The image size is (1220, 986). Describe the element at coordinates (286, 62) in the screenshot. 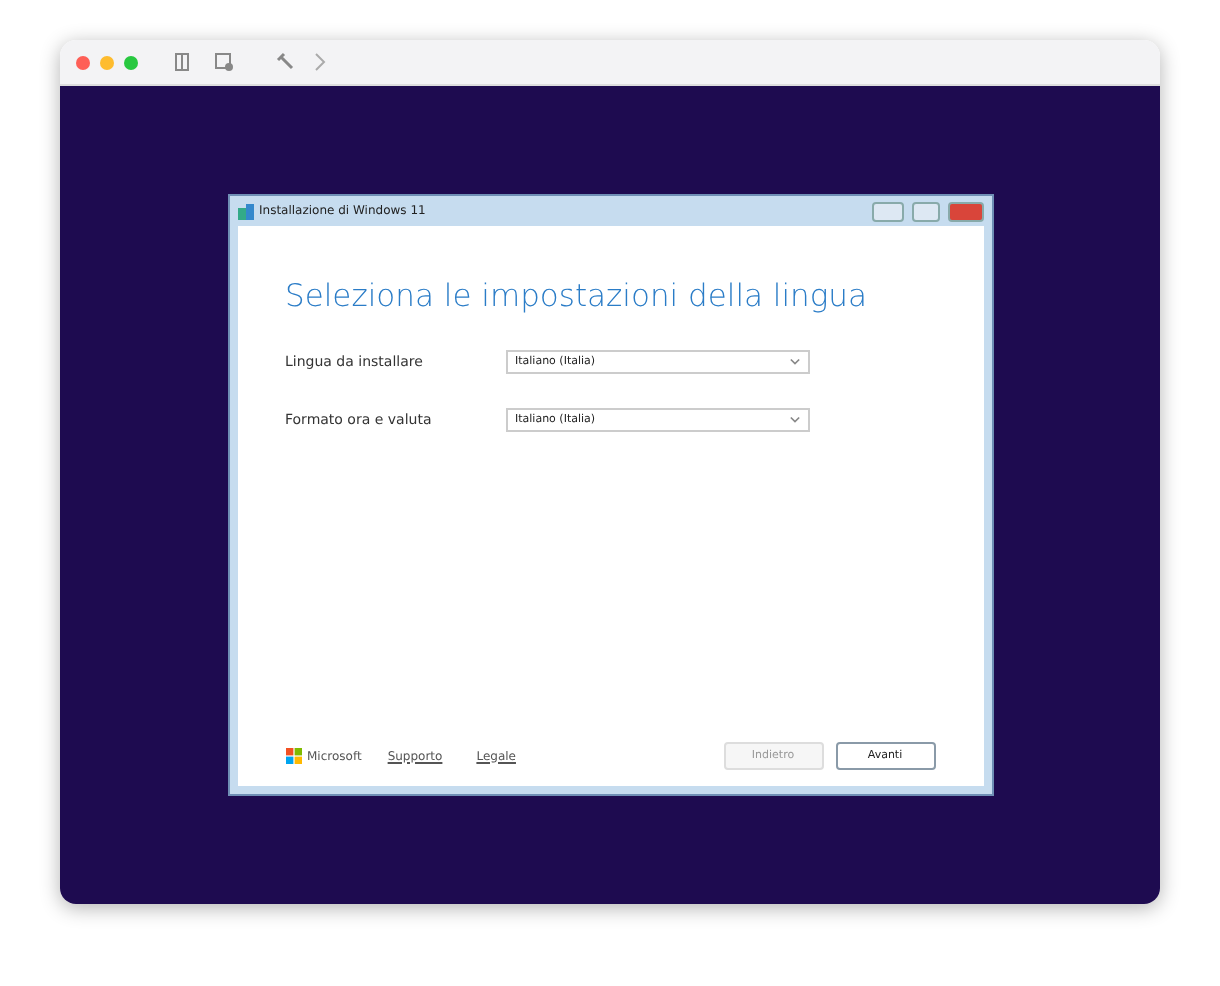

I see `wrench-icon` at that location.